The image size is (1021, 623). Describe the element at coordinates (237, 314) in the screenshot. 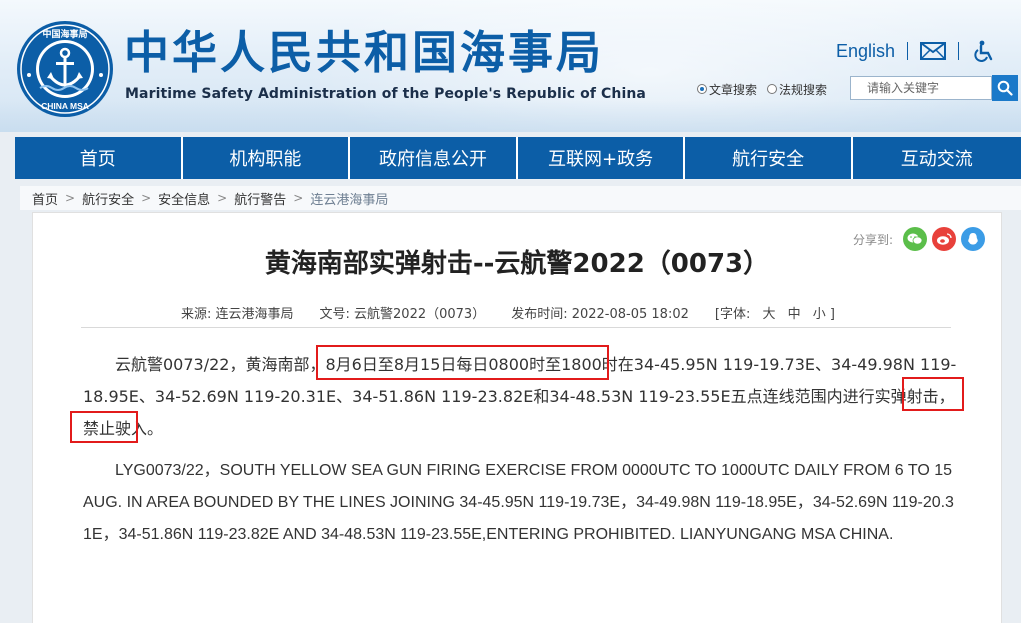

I see `meta-source: 来源: 连云港海事局` at that location.